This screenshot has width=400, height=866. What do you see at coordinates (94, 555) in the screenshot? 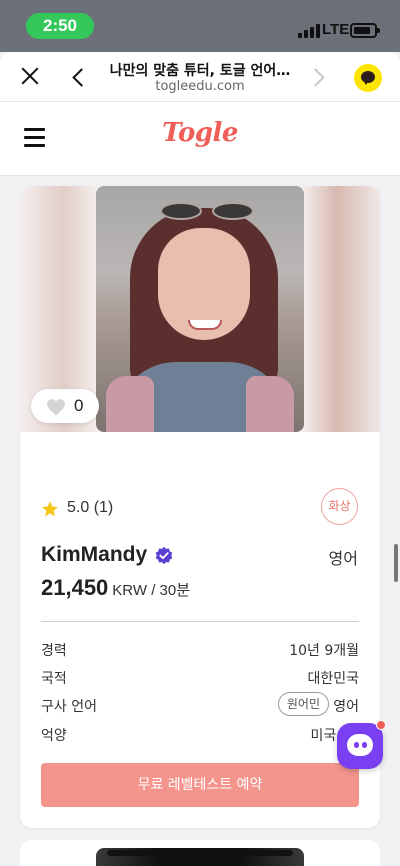
I see `tutor-name: KimMandy` at bounding box center [94, 555].